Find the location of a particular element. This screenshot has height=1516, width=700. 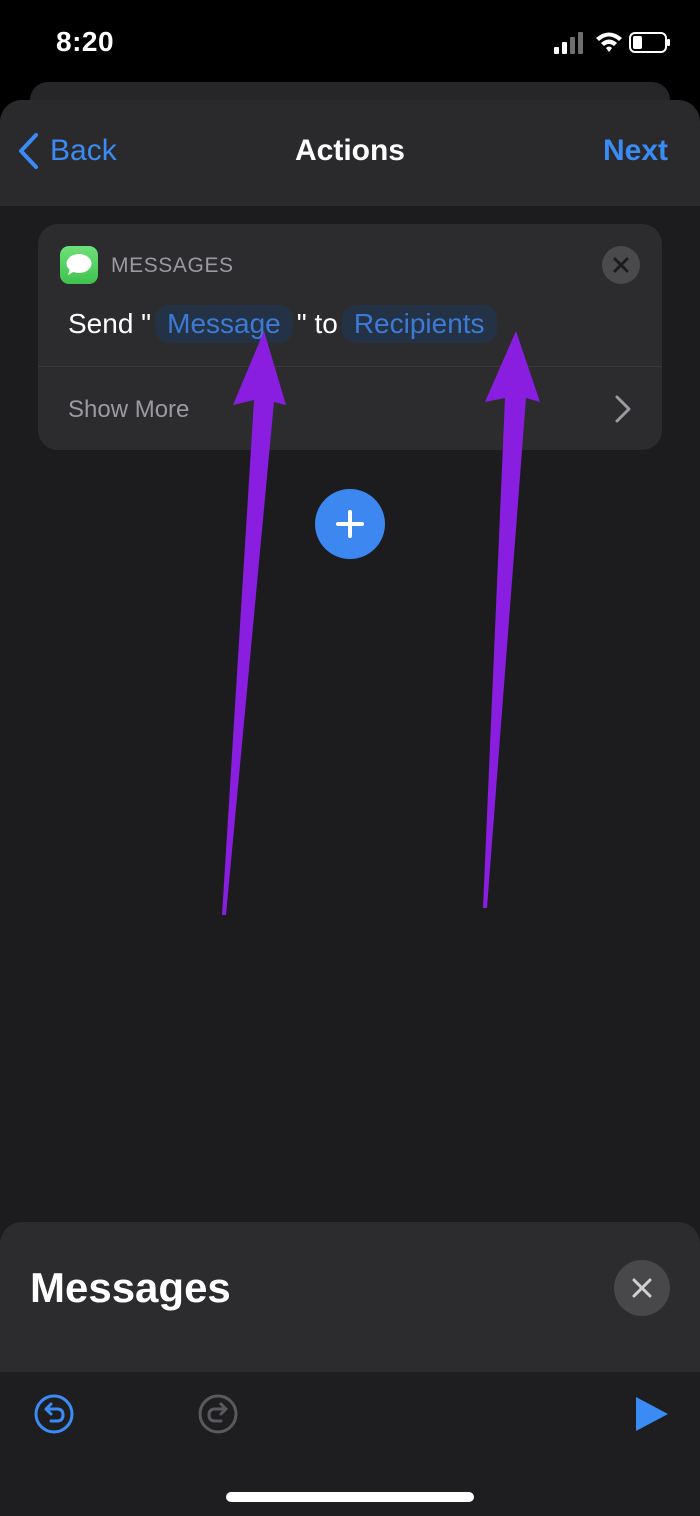

nav-bar: Back Actions Next is located at coordinates (350, 153).